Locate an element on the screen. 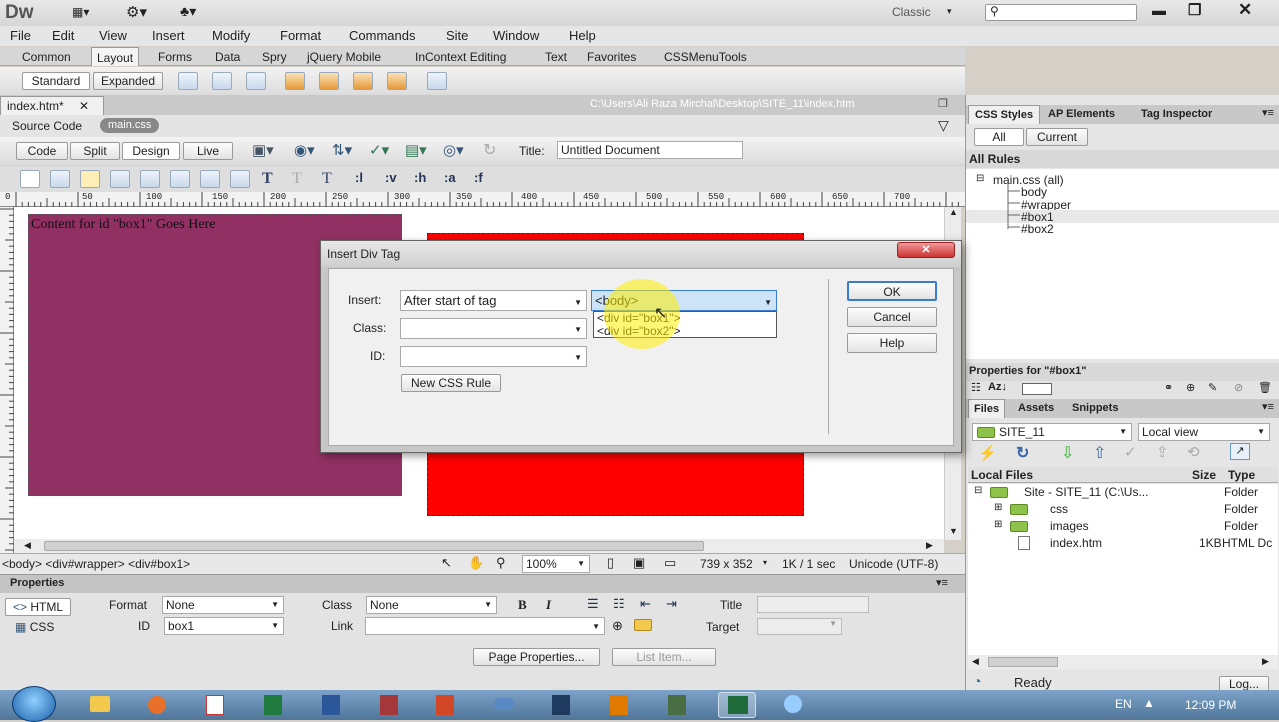 The image size is (1279, 722). desktop-size-icon: ▭ is located at coordinates (670, 563).